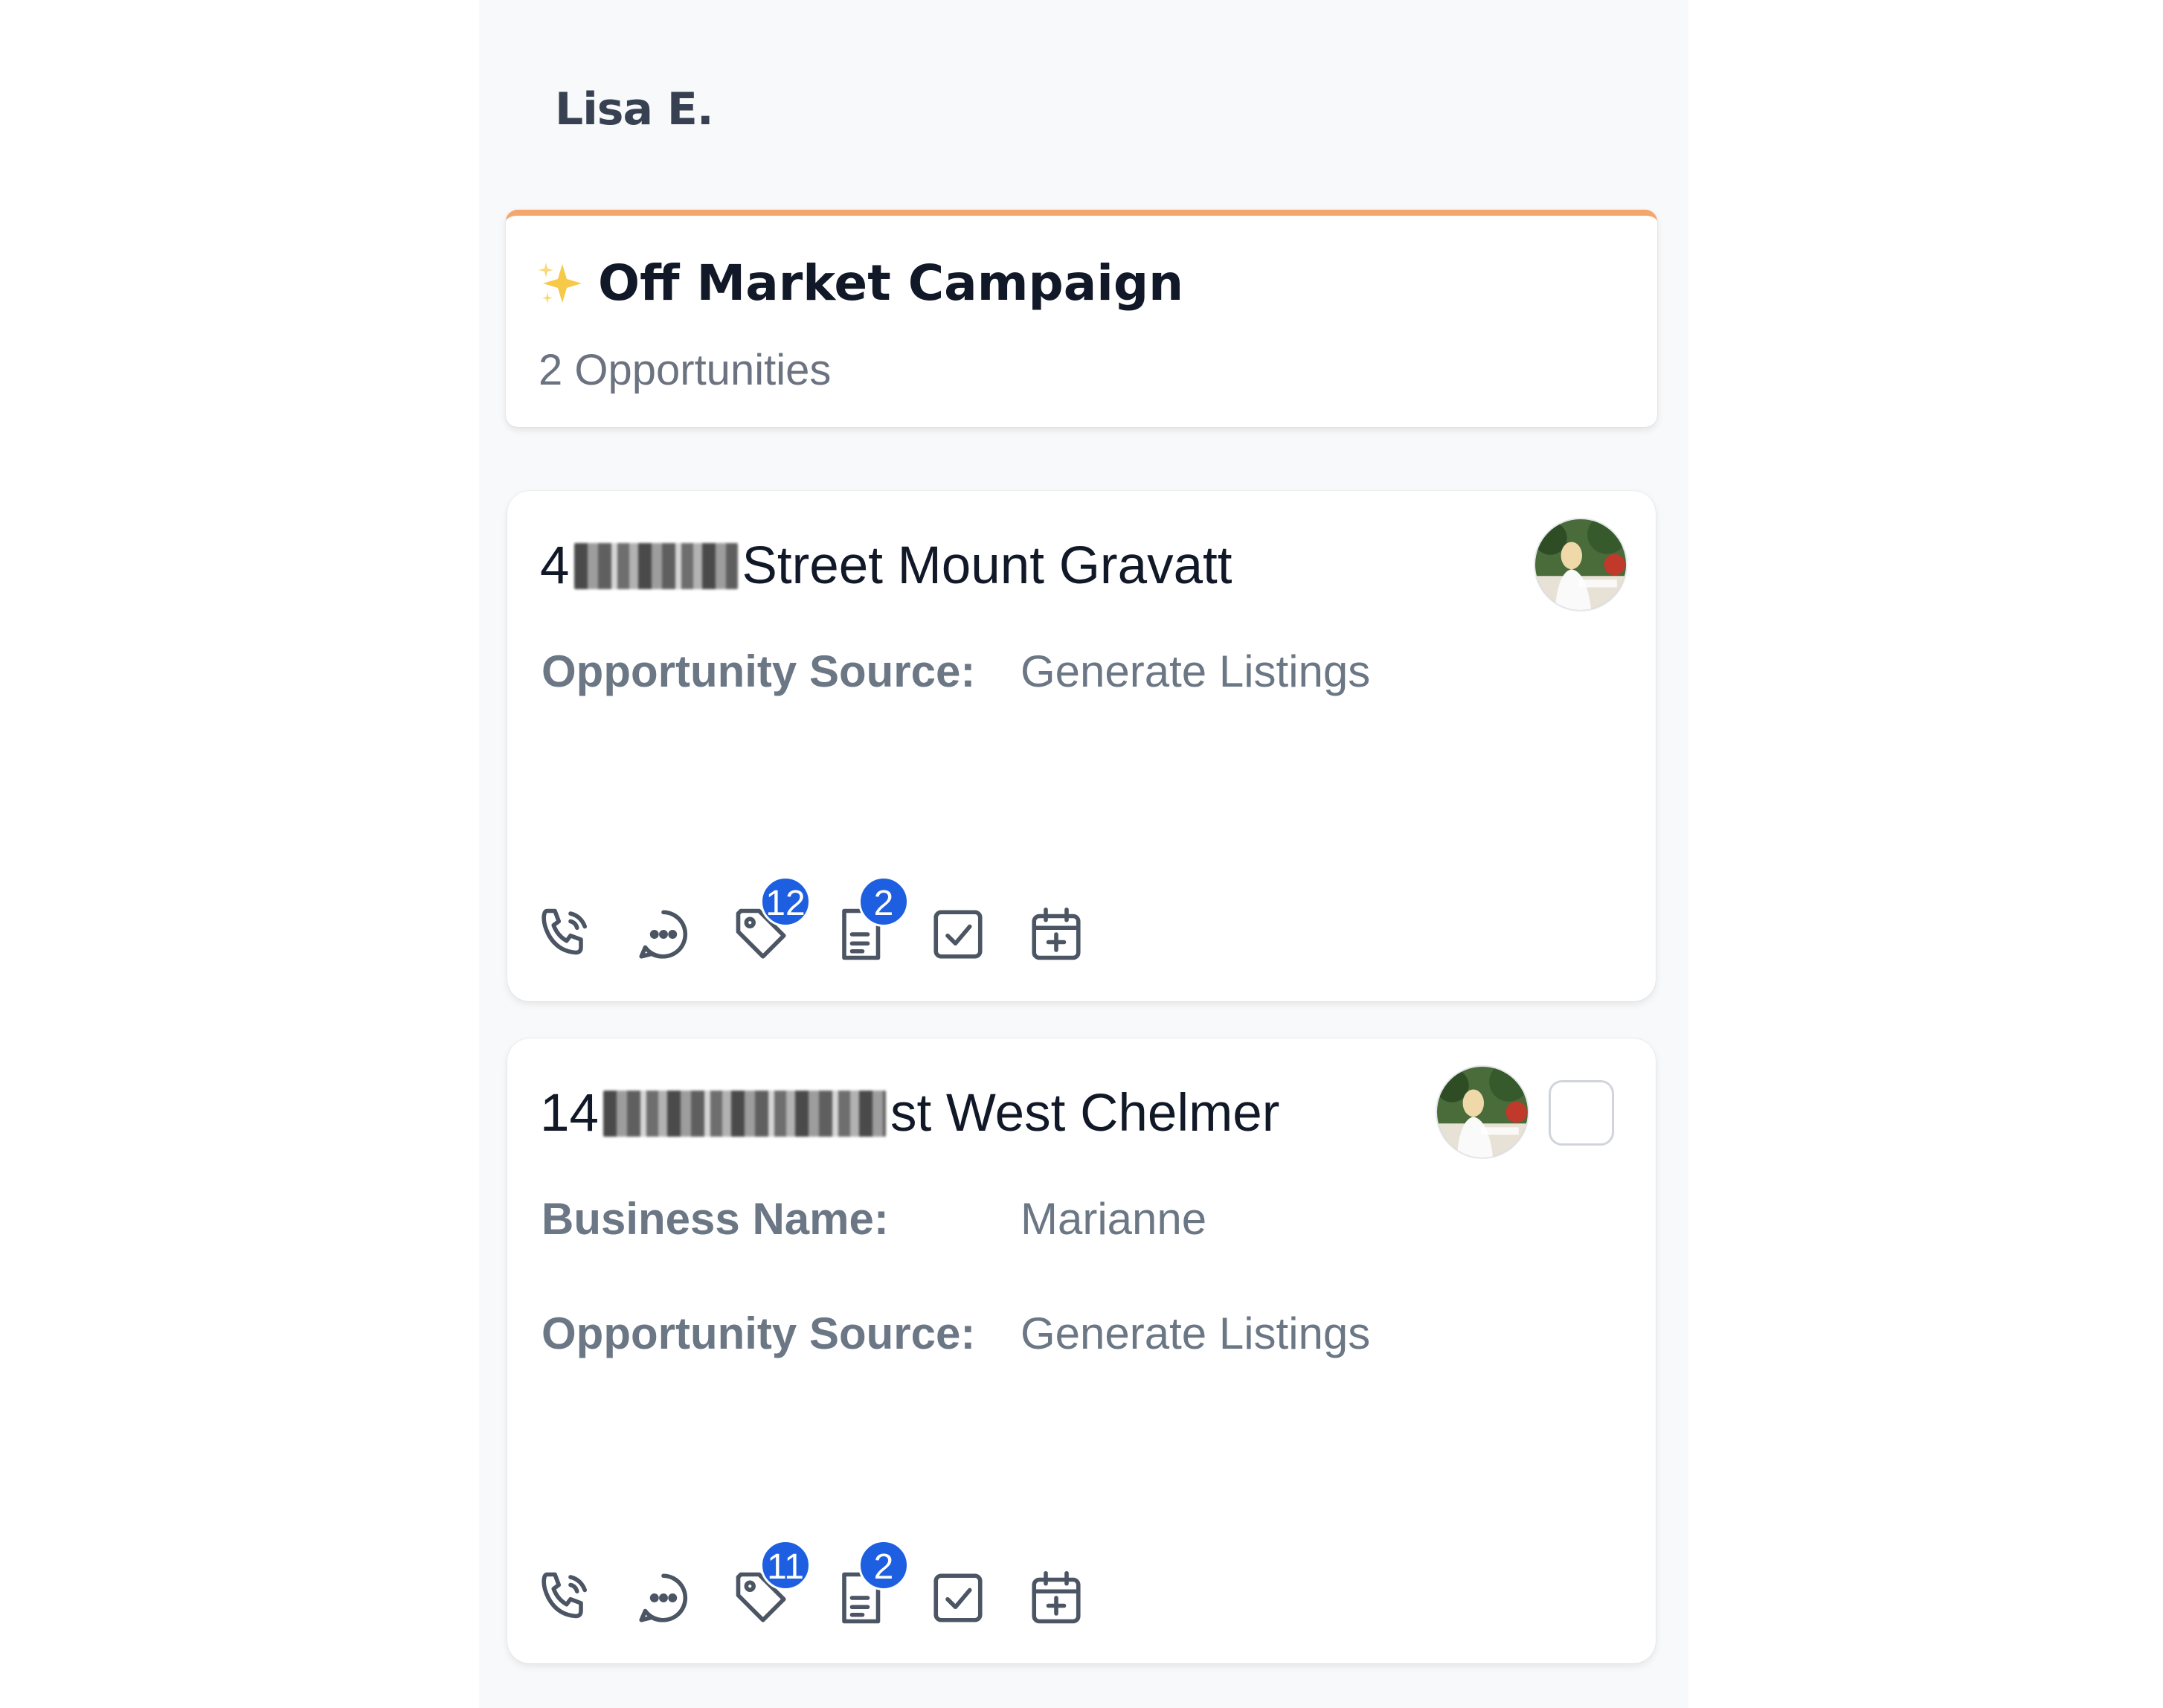 The image size is (2163, 1708). Describe the element at coordinates (1114, 1219) in the screenshot. I see `field-value: Marianne` at that location.